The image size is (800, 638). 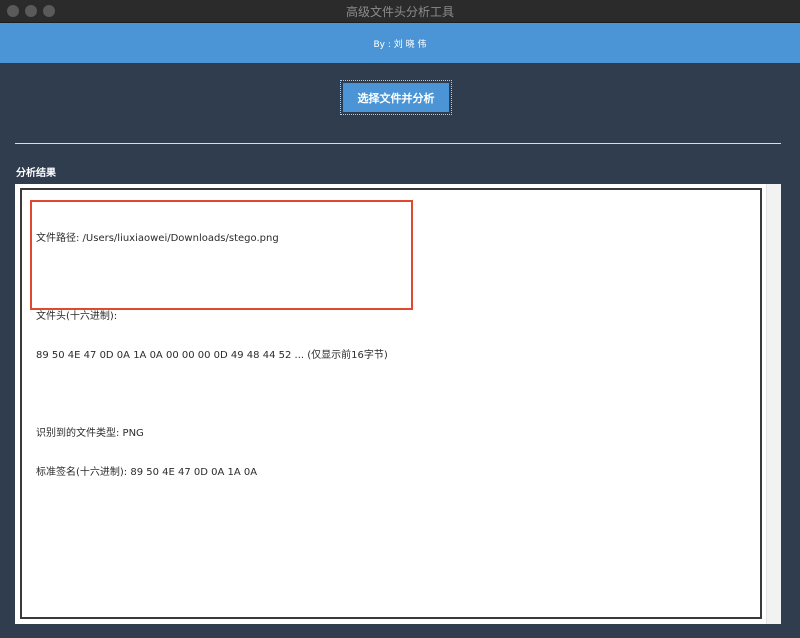 I want to click on author-label: By : 刘 晓 伟, so click(x=400, y=45).